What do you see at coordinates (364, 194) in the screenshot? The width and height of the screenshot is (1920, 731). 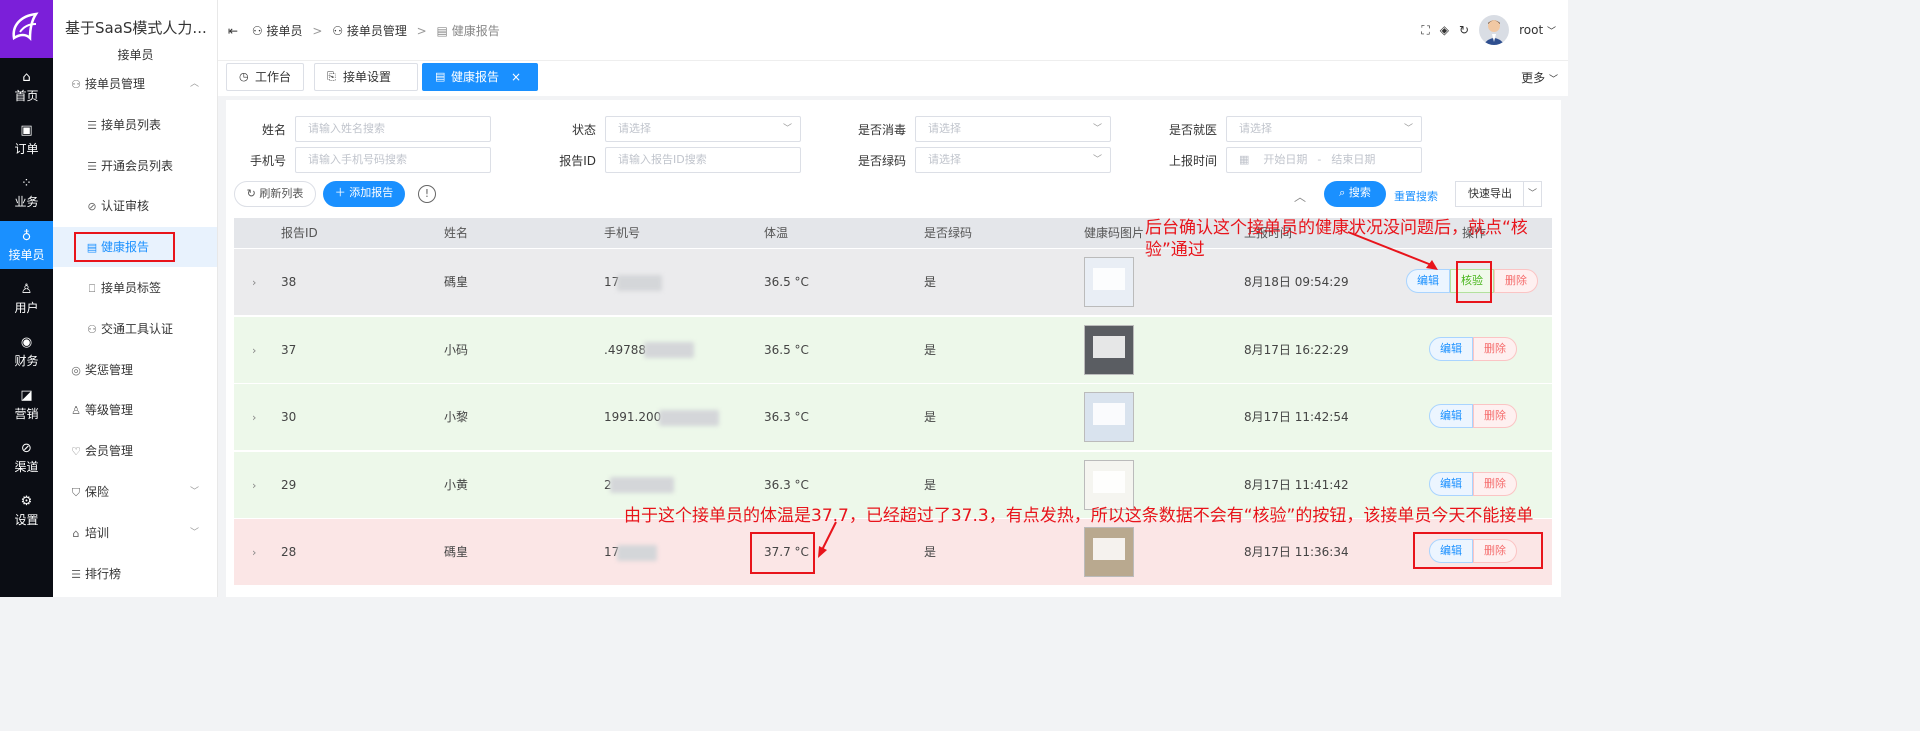 I see `add-report-button: ＋ 添加报告` at bounding box center [364, 194].